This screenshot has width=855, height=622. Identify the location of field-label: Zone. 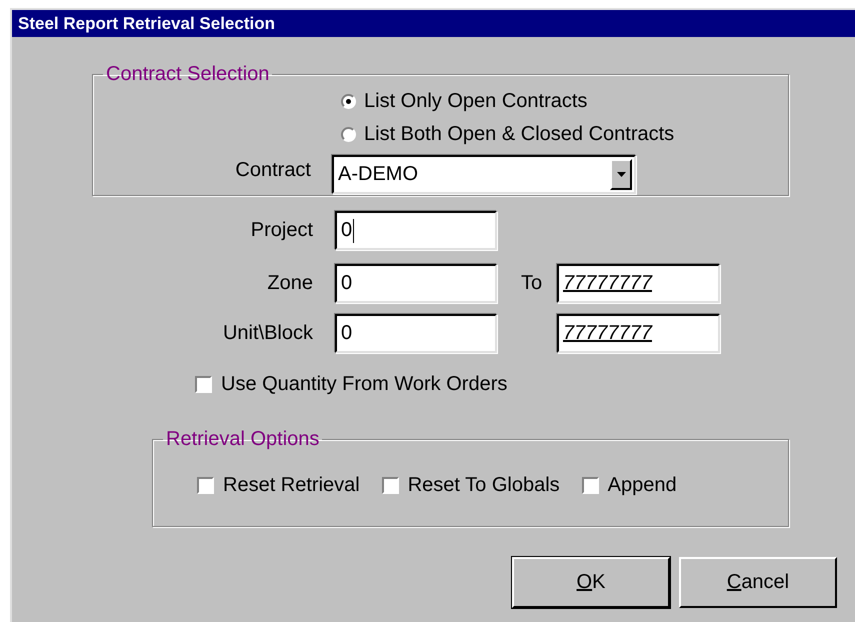
(290, 283).